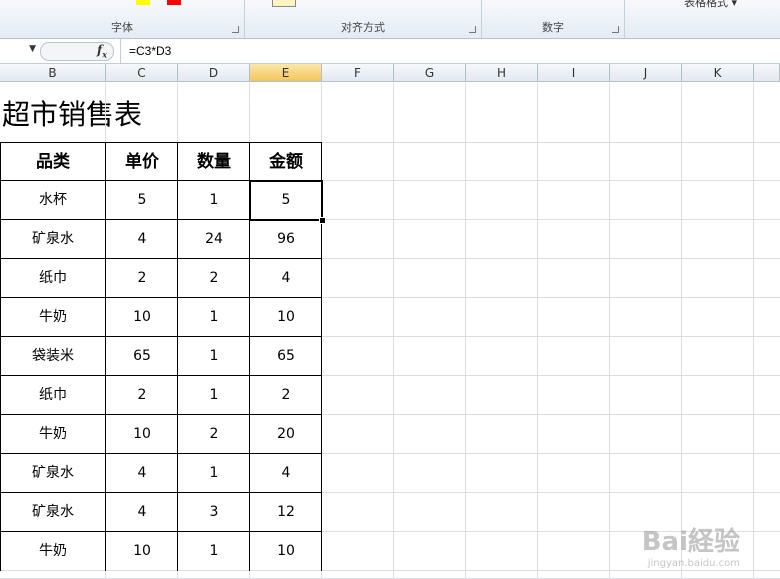 This screenshot has height=579, width=780. What do you see at coordinates (142, 200) in the screenshot?
I see `table-cell: 5` at bounding box center [142, 200].